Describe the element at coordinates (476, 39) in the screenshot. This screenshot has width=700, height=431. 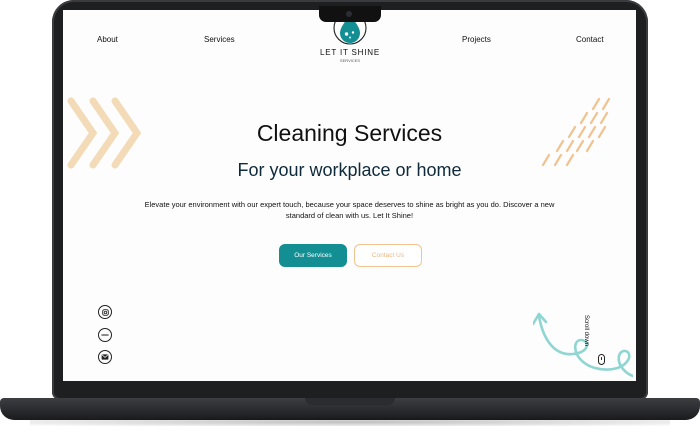
I see `nav-projects-link: Projects` at that location.